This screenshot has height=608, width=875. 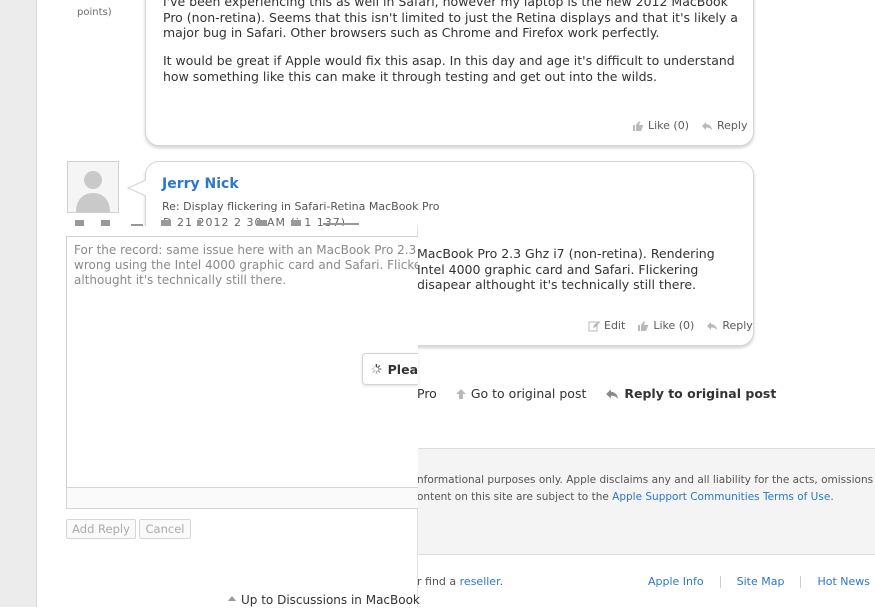 I want to click on reply-2-actions: Edit Like (0) Reply, so click(x=670, y=325).